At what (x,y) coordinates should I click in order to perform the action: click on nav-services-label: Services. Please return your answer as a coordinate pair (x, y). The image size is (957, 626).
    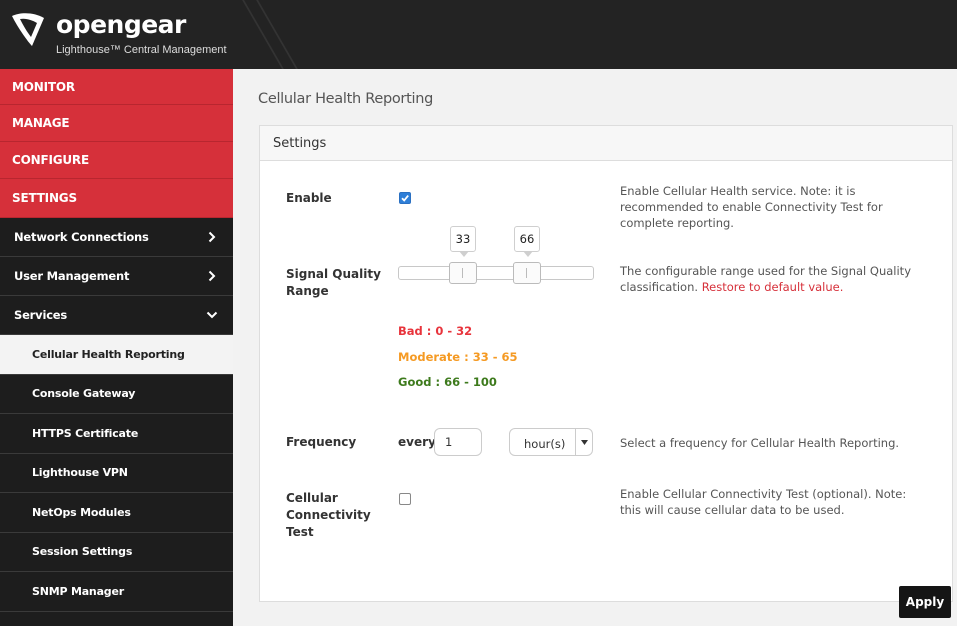
    Looking at the image, I should click on (41, 315).